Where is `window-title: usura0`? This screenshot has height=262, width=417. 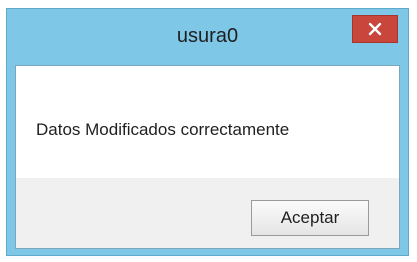
window-title: usura0 is located at coordinates (207, 36).